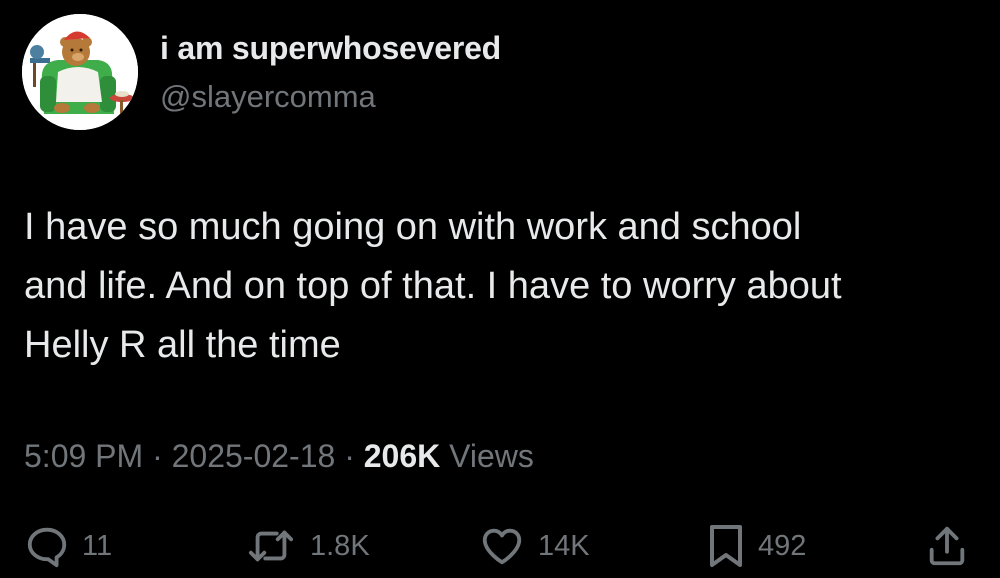 The width and height of the screenshot is (1000, 578). I want to click on teddy-bear-avatar-image, so click(80, 72).